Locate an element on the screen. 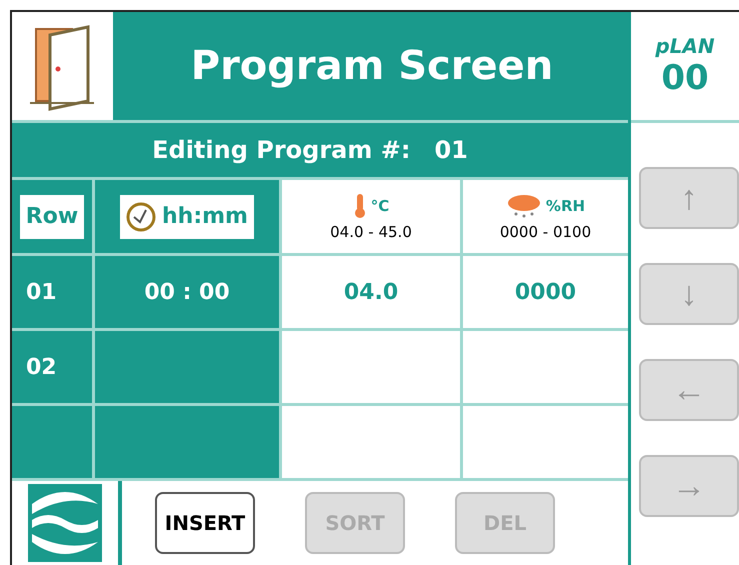 The height and width of the screenshot is (565, 739). column-label: Row is located at coordinates (52, 216).